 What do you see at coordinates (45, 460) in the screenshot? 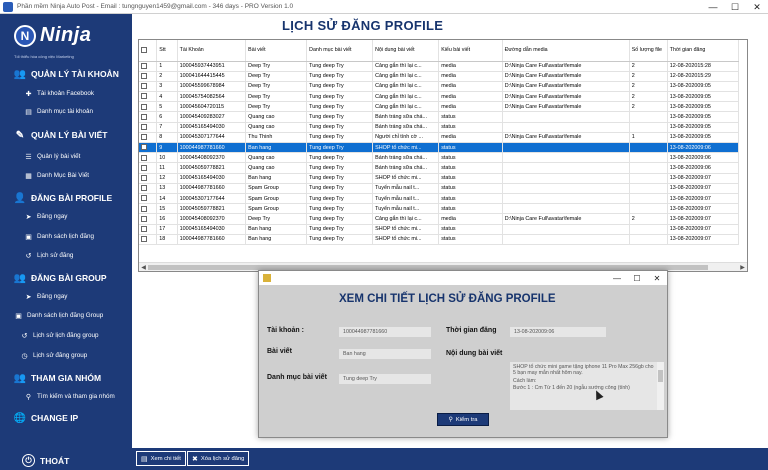
I see `logout-button: ⏻ THOÁT` at bounding box center [45, 460].